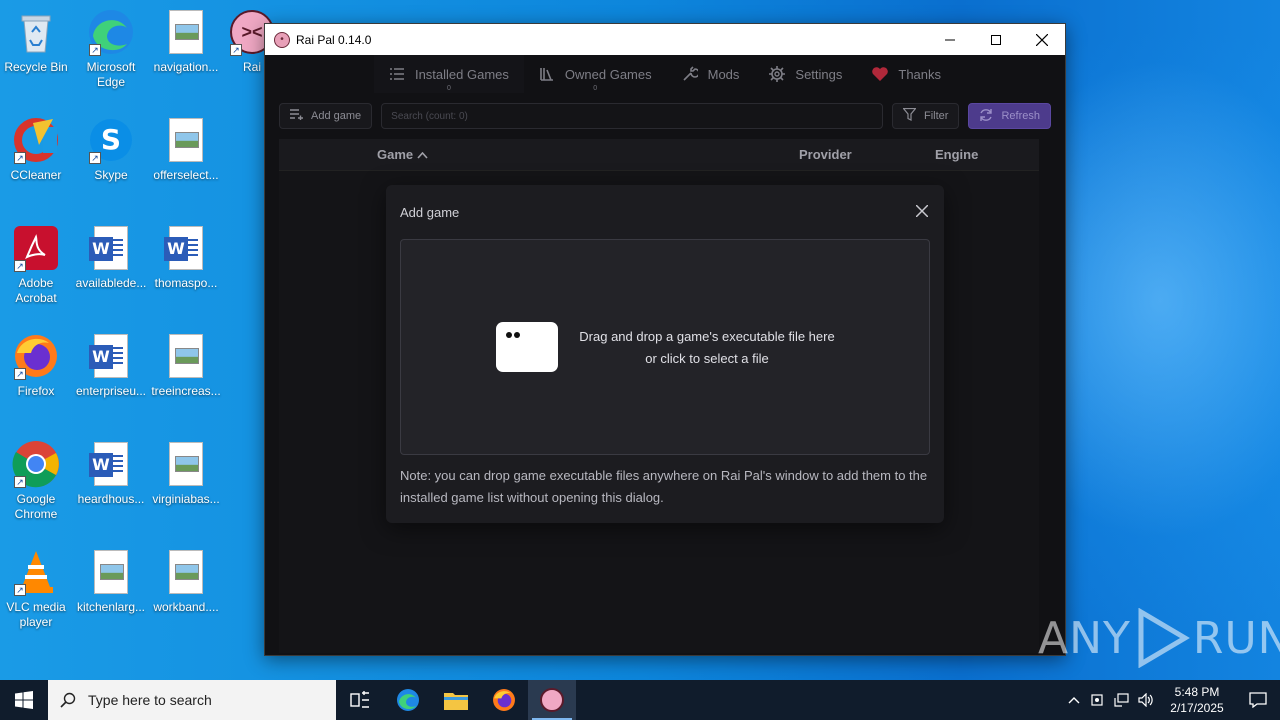  I want to click on taskbar-rai-pal, so click(552, 700).